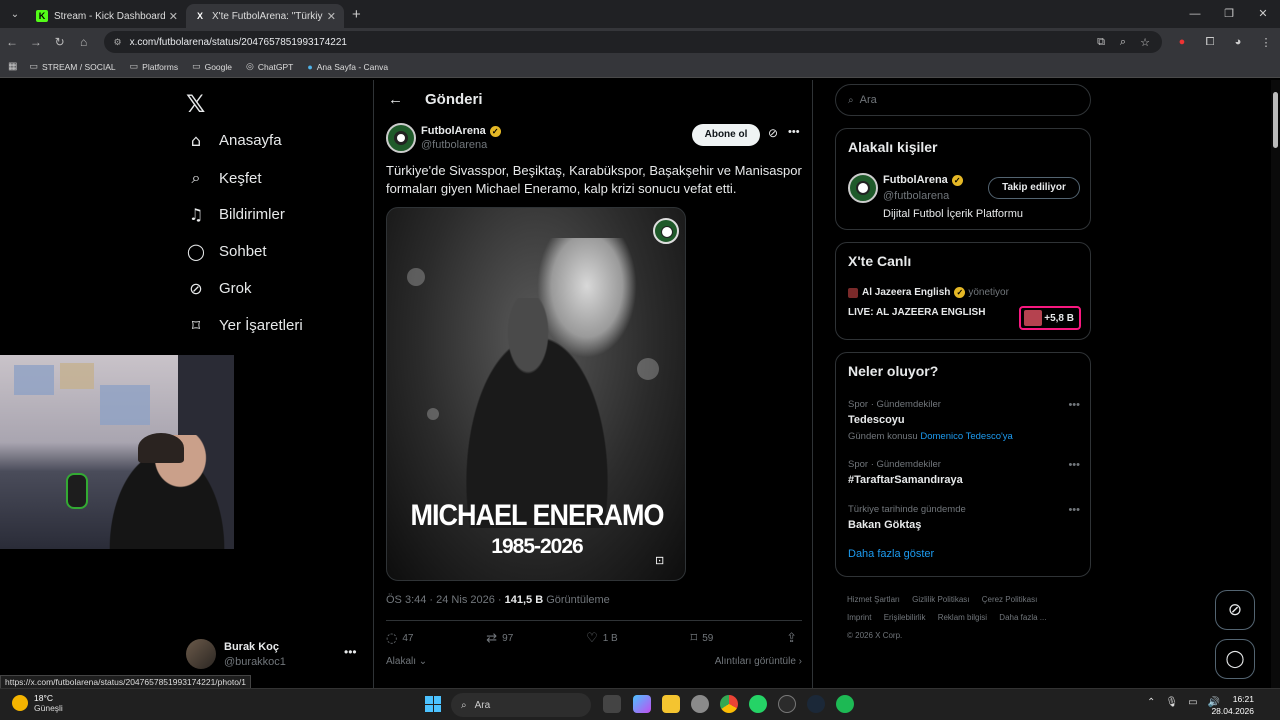  Describe the element at coordinates (694, 638) in the screenshot. I see `bookmark-icon: ⌑` at that location.